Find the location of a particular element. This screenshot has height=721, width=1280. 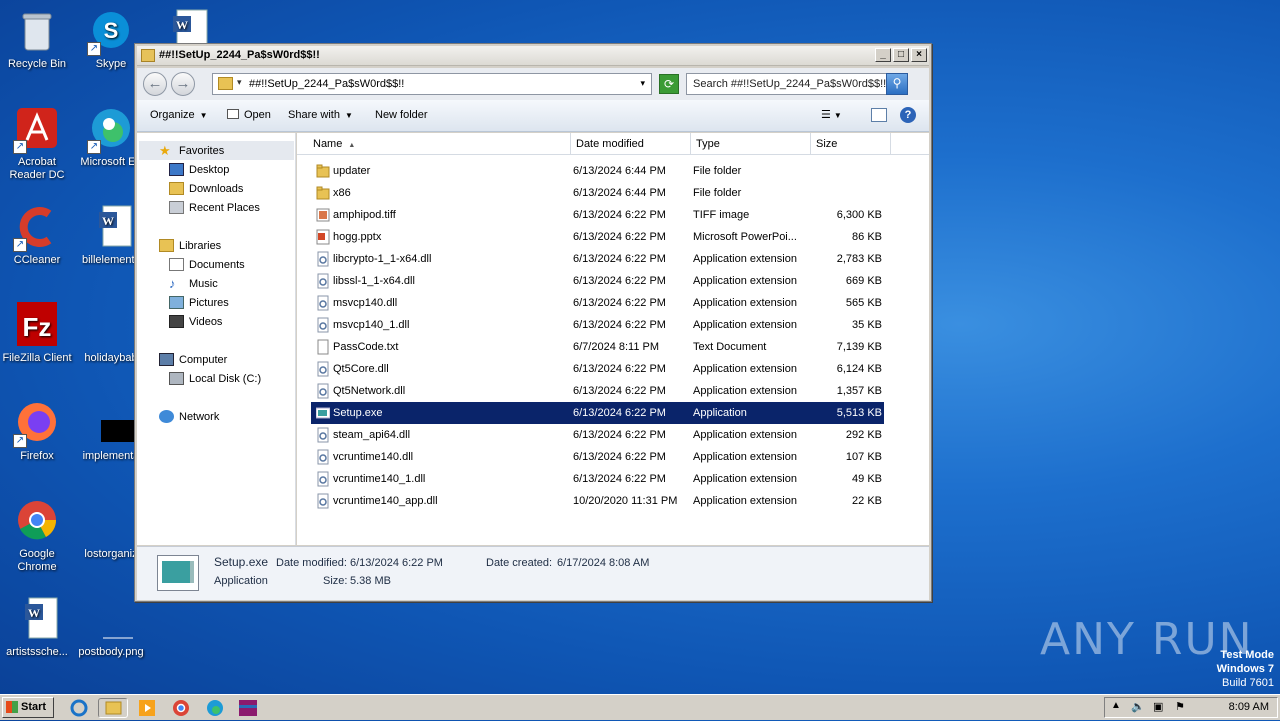

network-tray-icon: ▣ is located at coordinates (1158, 706).